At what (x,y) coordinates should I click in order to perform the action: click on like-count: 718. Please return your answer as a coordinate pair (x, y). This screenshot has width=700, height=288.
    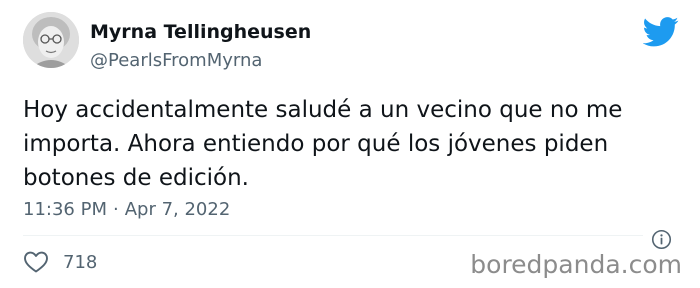
    Looking at the image, I should click on (80, 262).